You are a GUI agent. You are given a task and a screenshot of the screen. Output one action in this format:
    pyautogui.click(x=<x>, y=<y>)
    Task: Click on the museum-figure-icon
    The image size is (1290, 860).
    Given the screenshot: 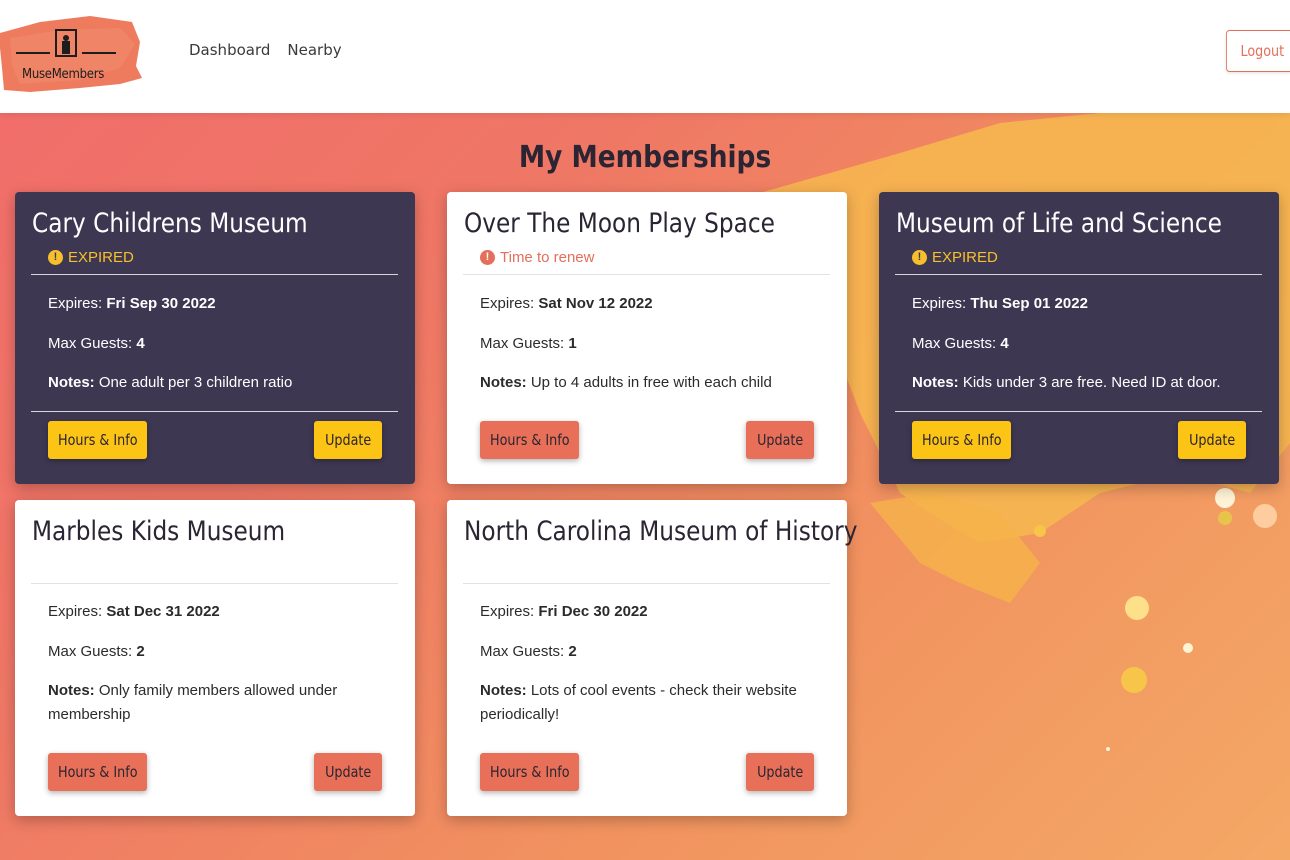 What is the action you would take?
    pyautogui.click(x=71, y=54)
    